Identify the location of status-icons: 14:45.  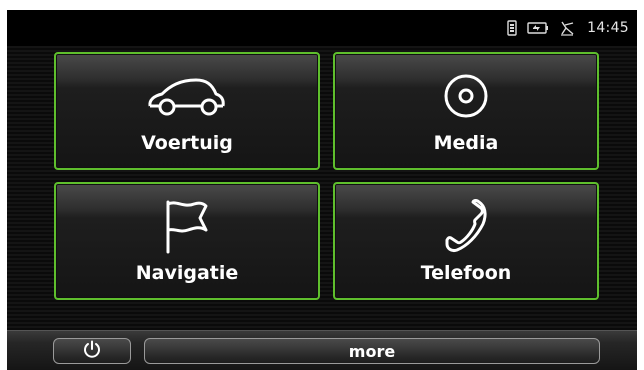
(568, 28).